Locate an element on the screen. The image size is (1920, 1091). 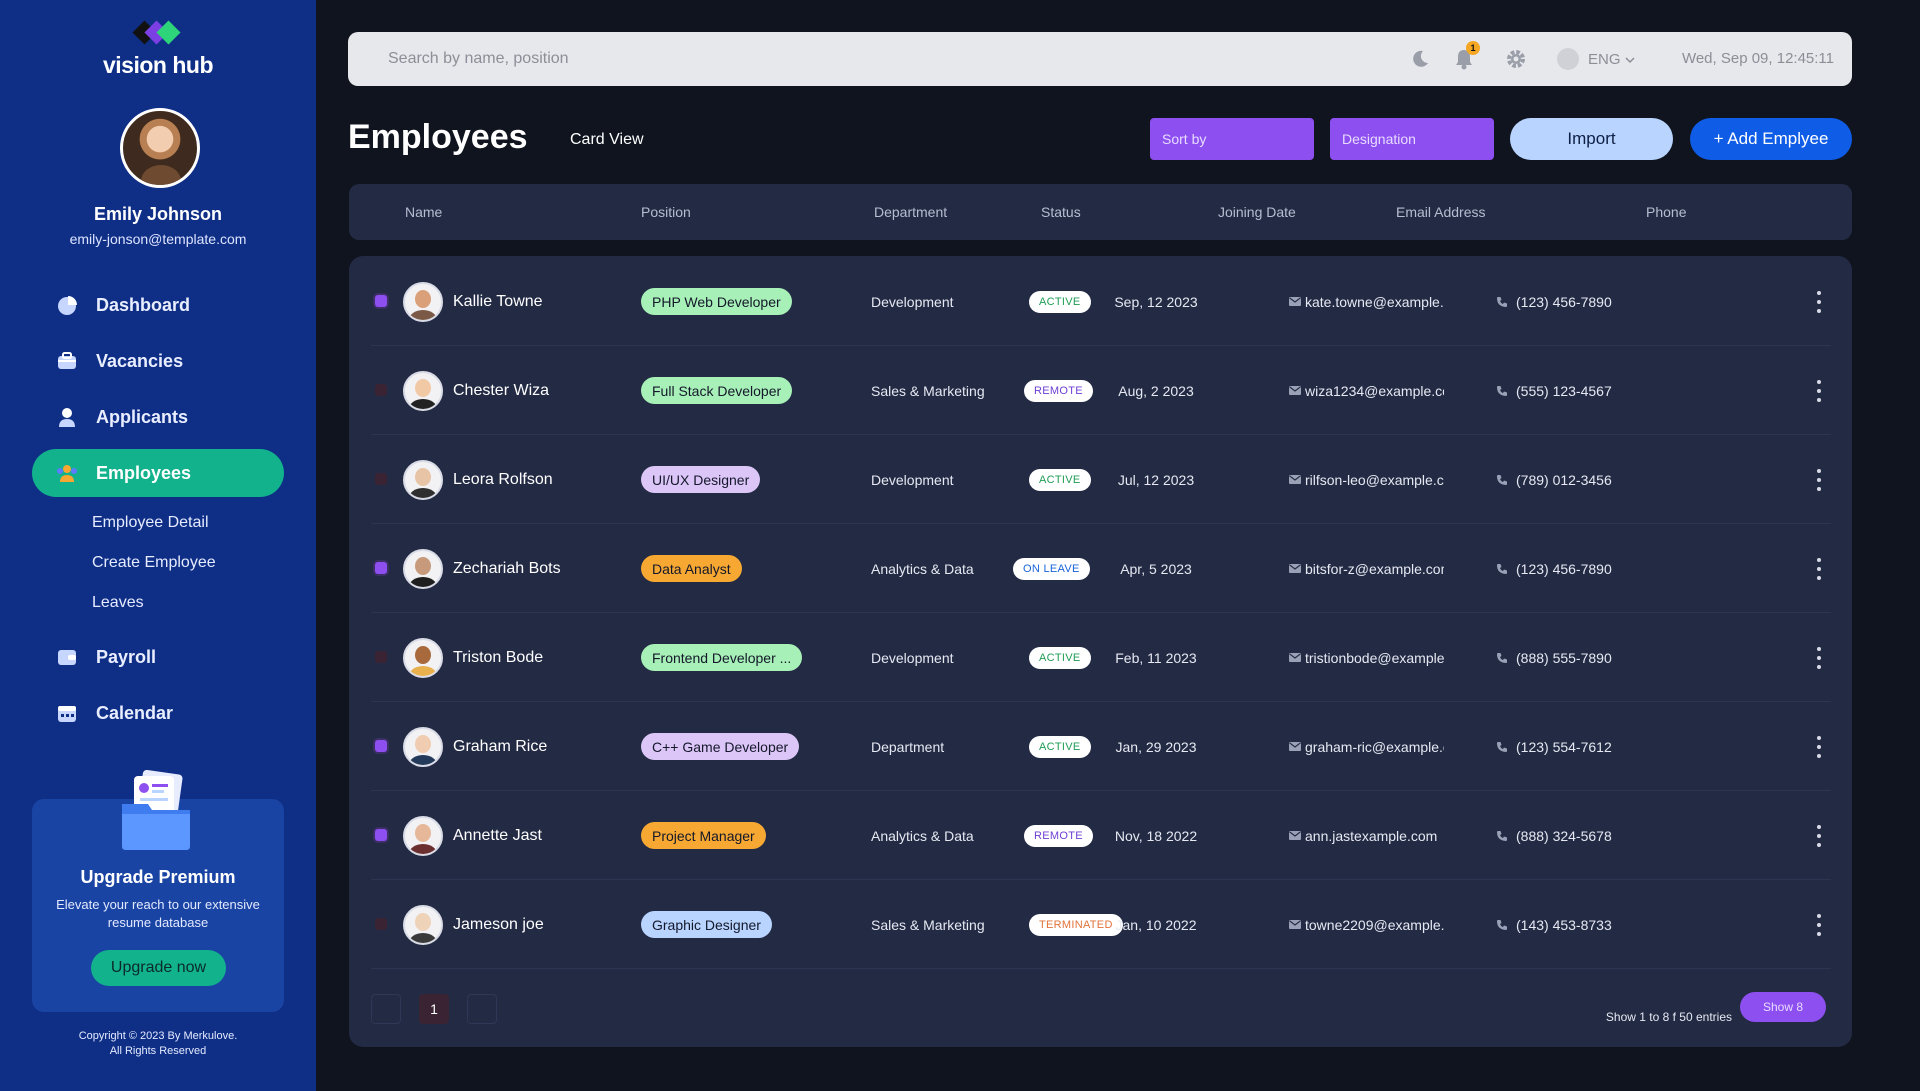
premium-title: Upgrade Premium is located at coordinates (158, 877).